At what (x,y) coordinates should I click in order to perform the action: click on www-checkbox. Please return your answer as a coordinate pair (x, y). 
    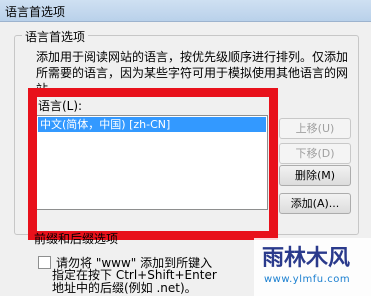
    Looking at the image, I should click on (44, 262).